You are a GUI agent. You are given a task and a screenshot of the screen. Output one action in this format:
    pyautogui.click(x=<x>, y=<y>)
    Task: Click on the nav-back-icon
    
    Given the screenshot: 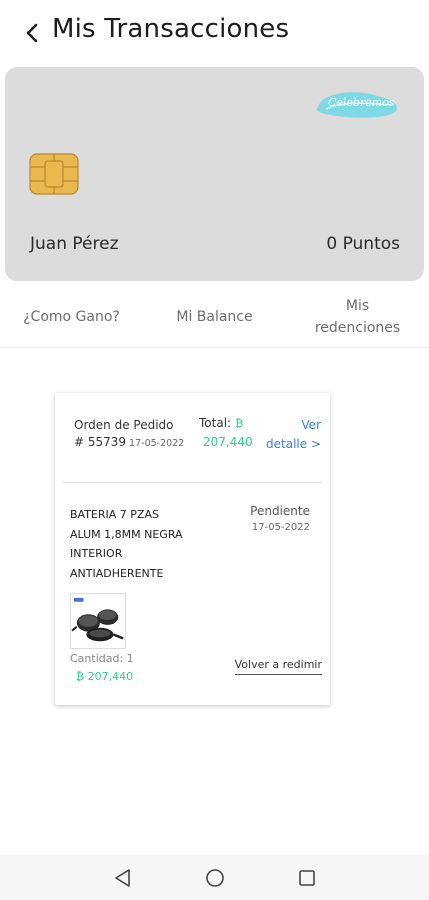 What is the action you would take?
    pyautogui.click(x=123, y=878)
    